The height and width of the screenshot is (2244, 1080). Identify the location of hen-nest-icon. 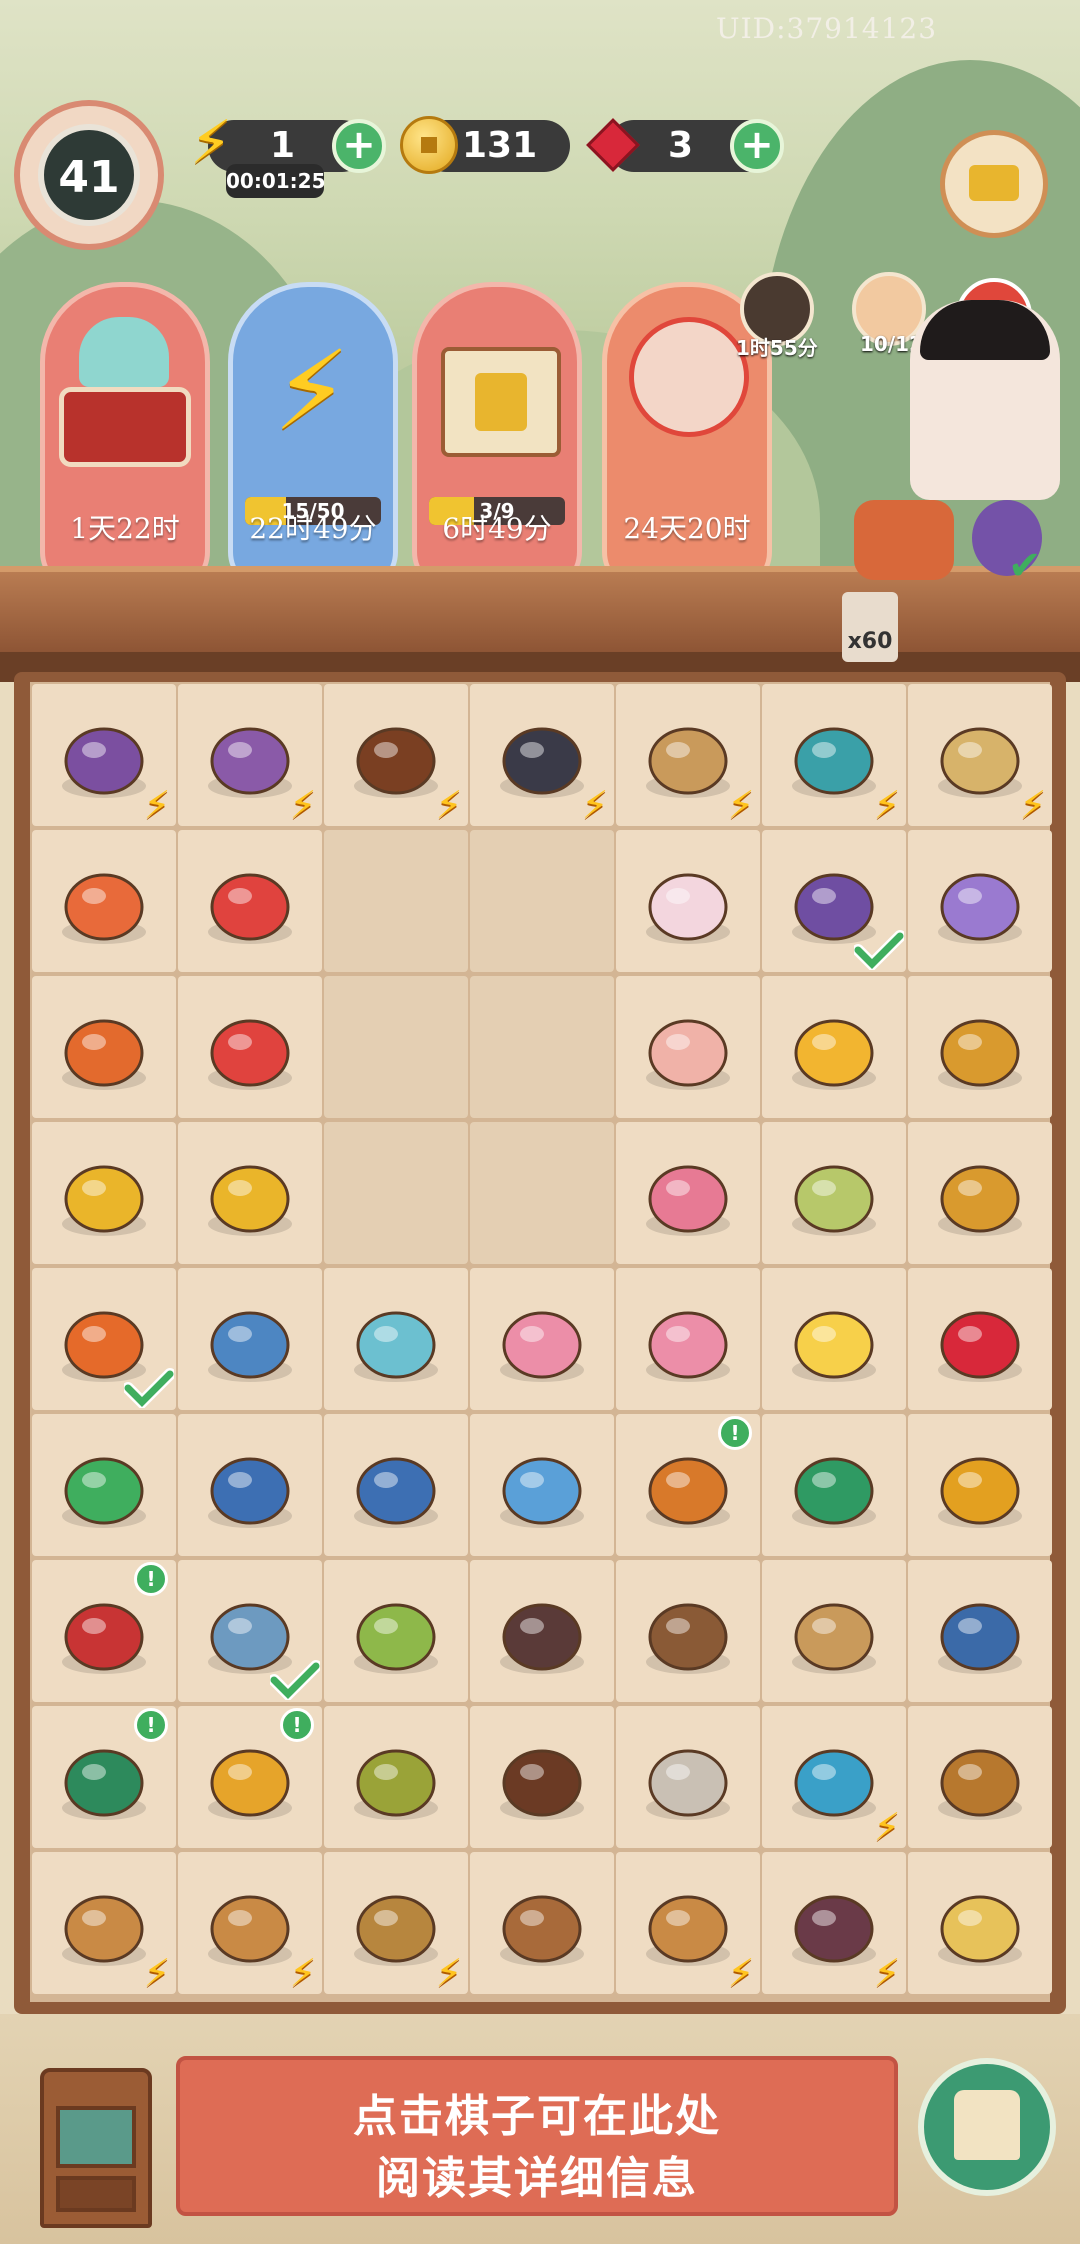
(980, 1048).